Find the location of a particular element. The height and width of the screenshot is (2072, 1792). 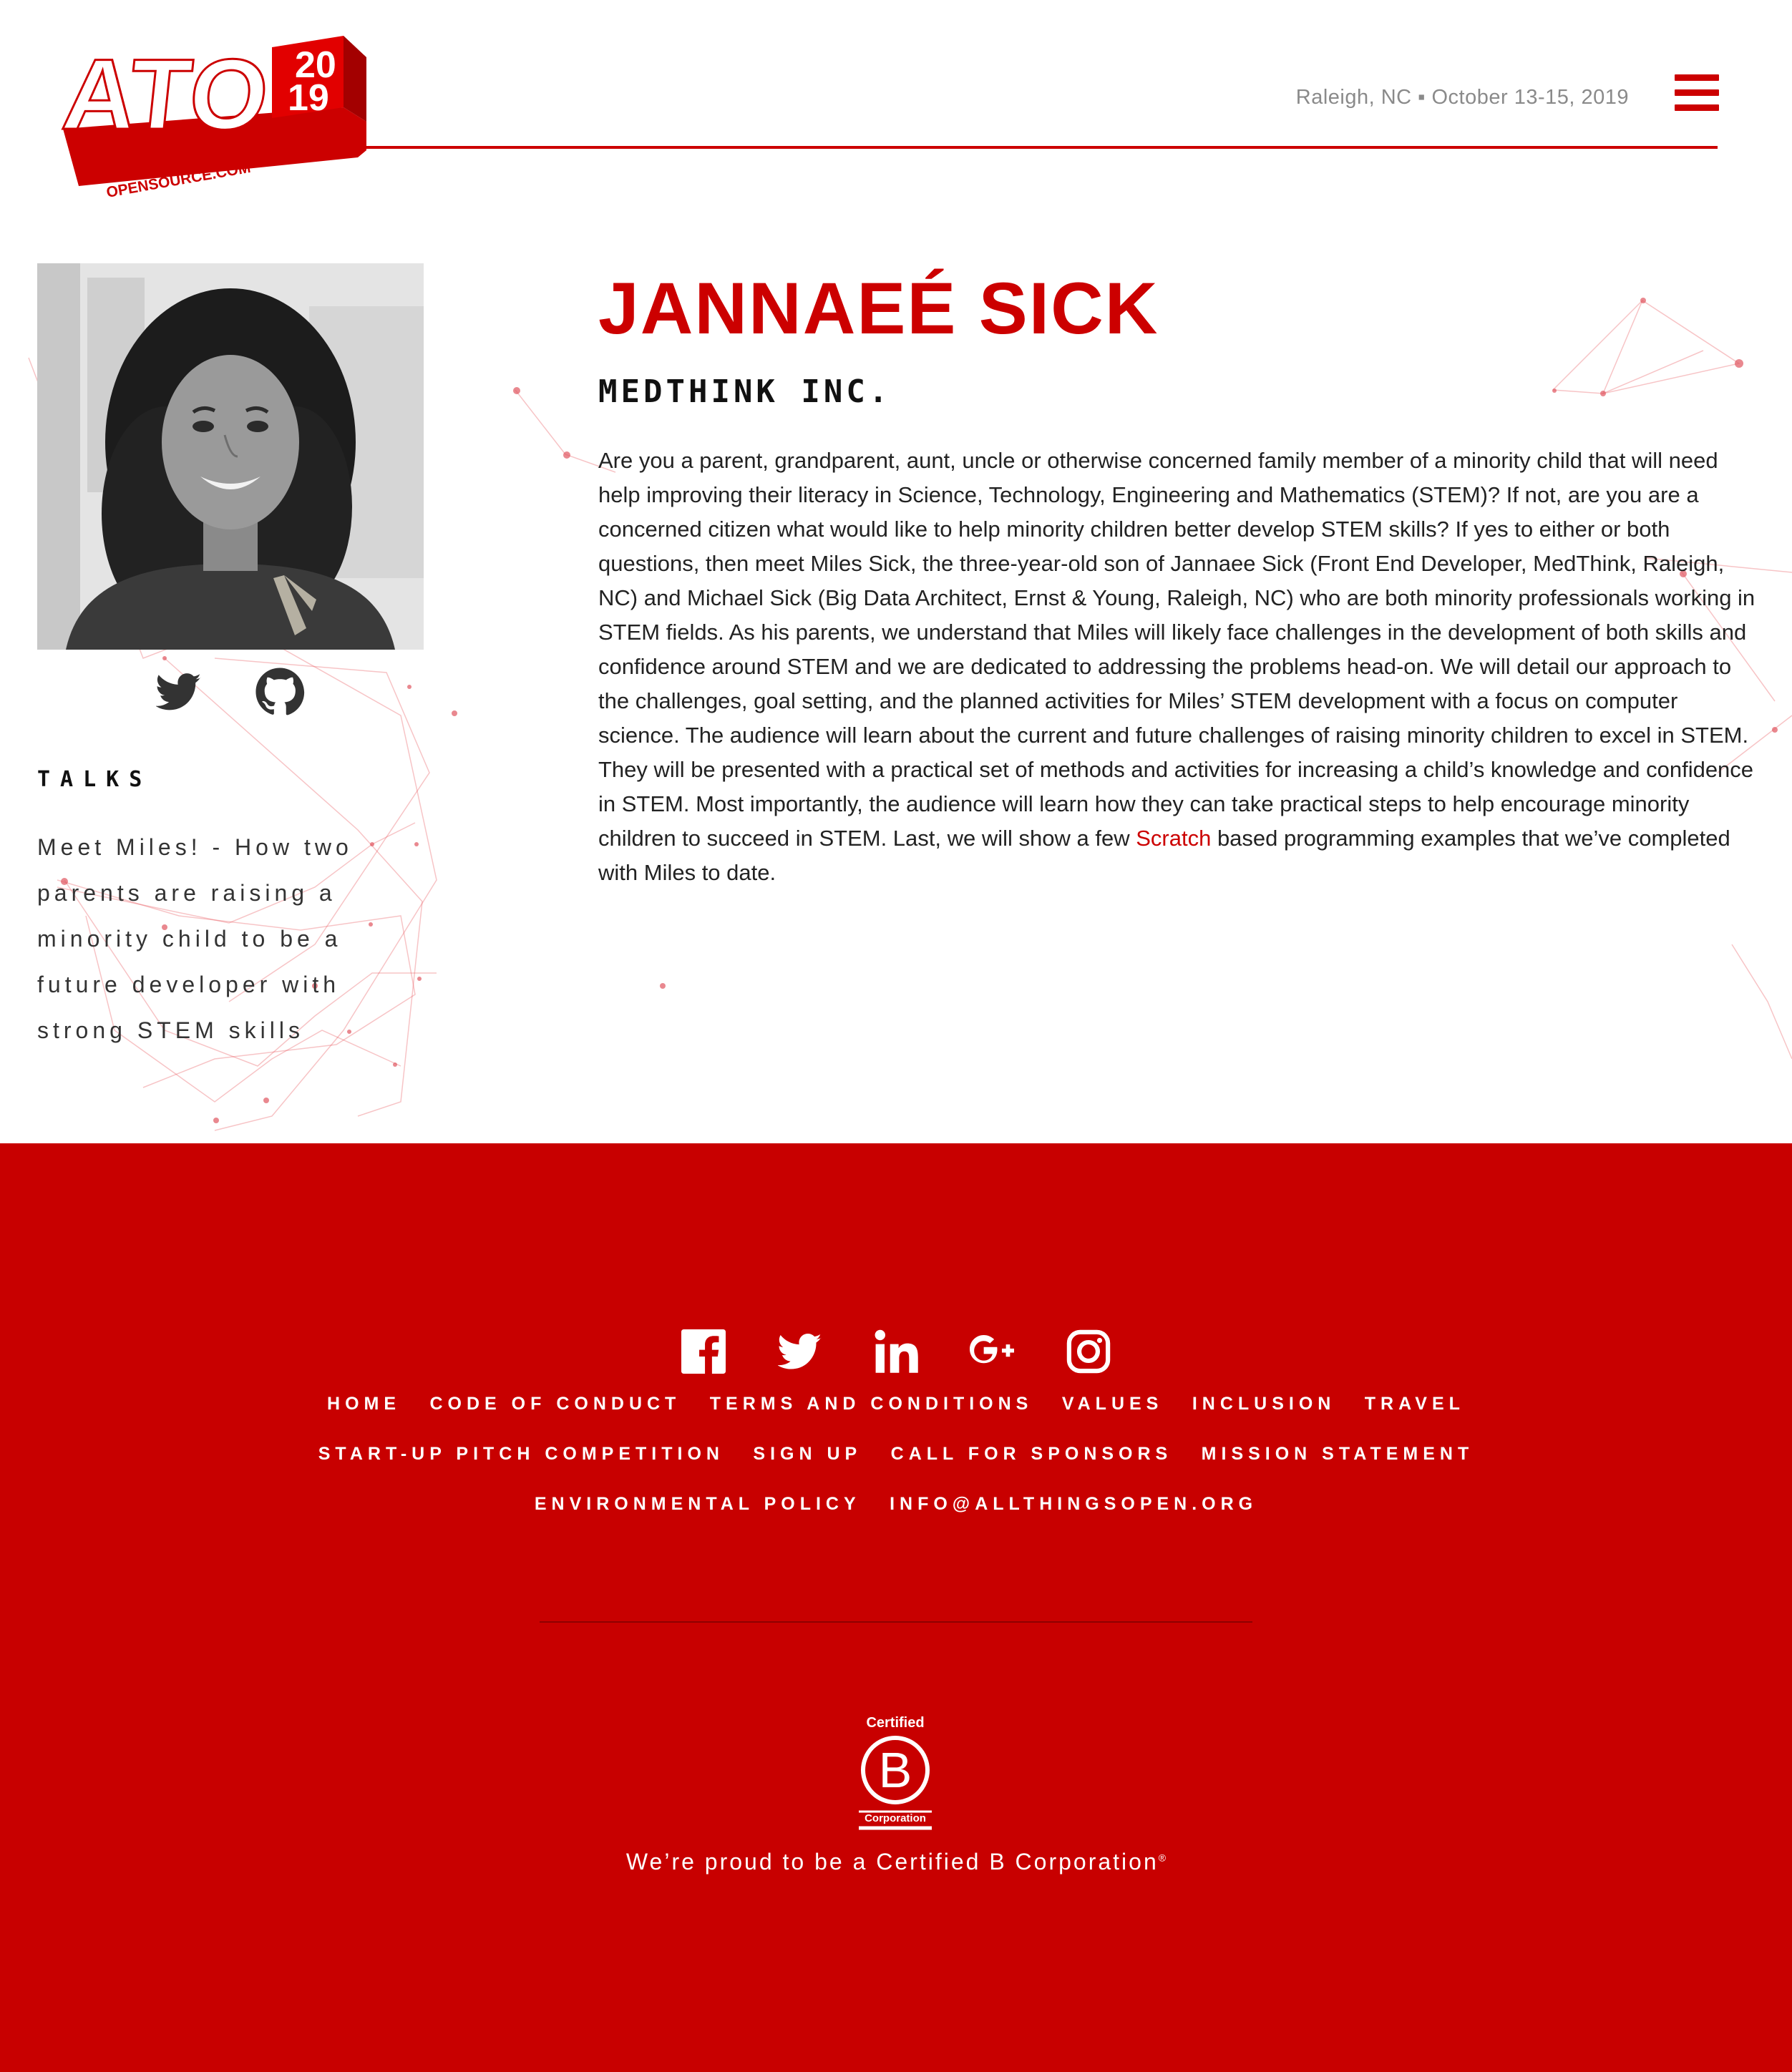

nav-values: VALUES is located at coordinates (1113, 1404).